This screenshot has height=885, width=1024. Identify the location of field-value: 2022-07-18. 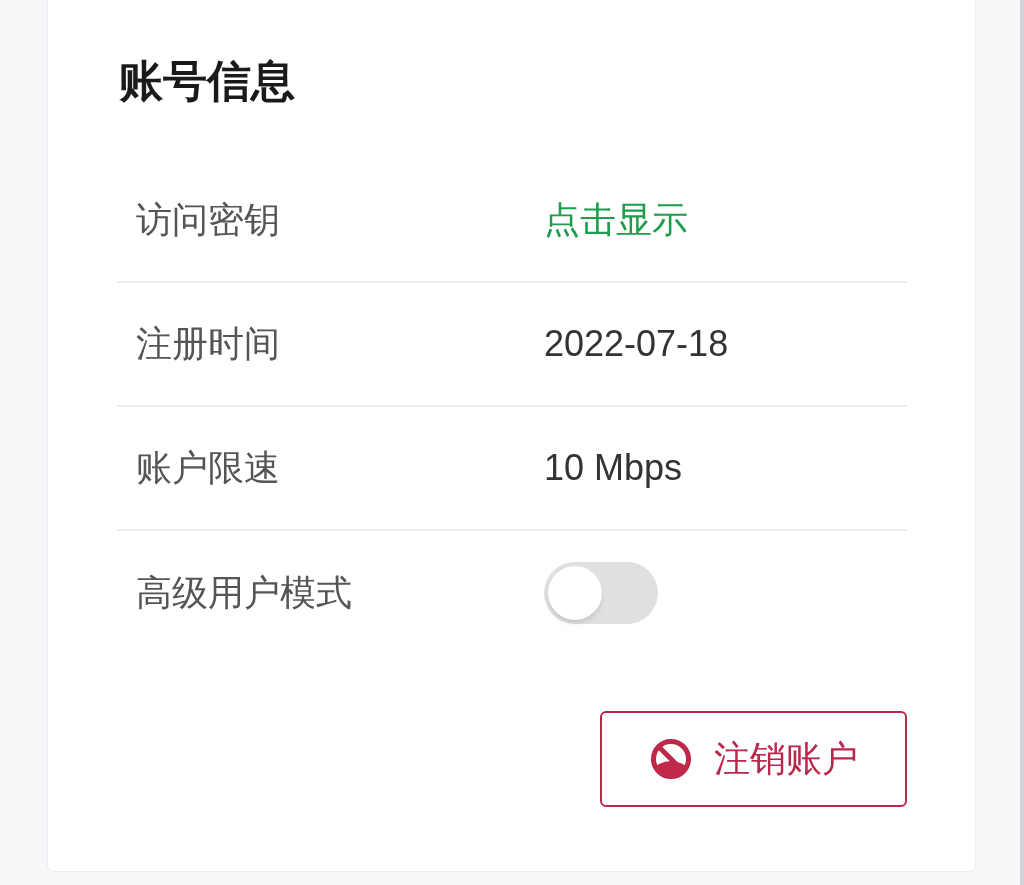
(636, 344).